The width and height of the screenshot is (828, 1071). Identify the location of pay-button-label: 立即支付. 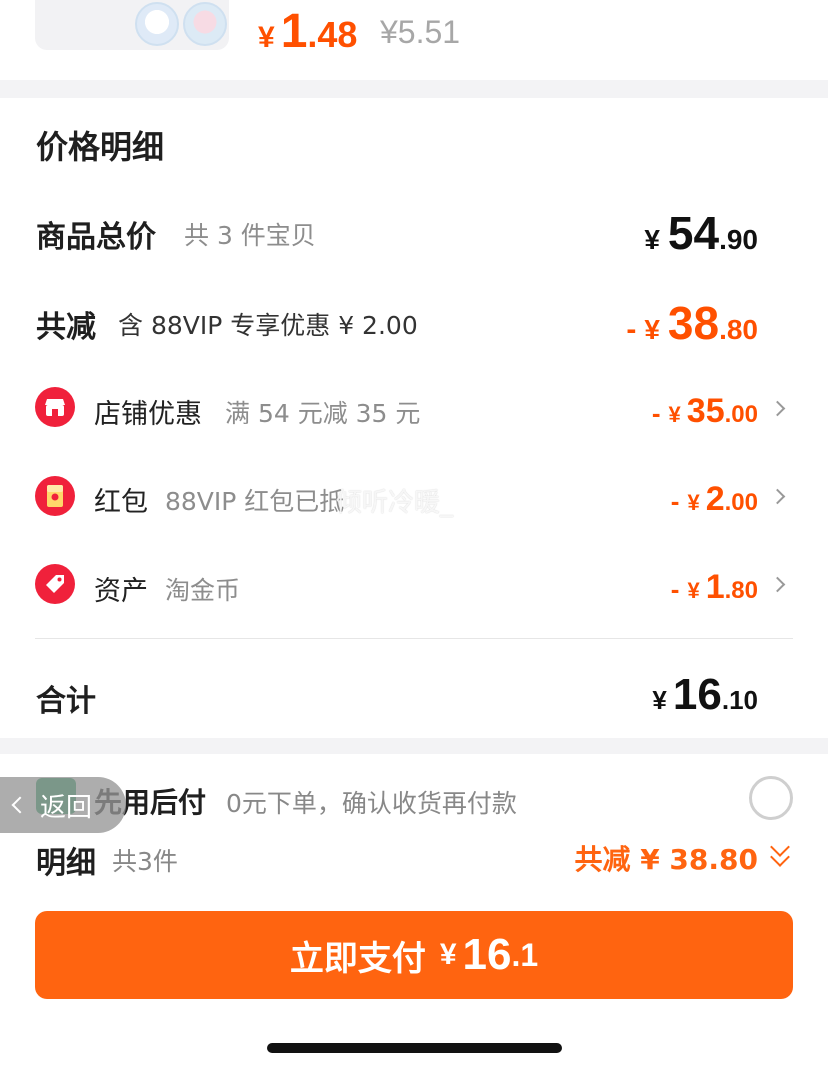
(357, 958).